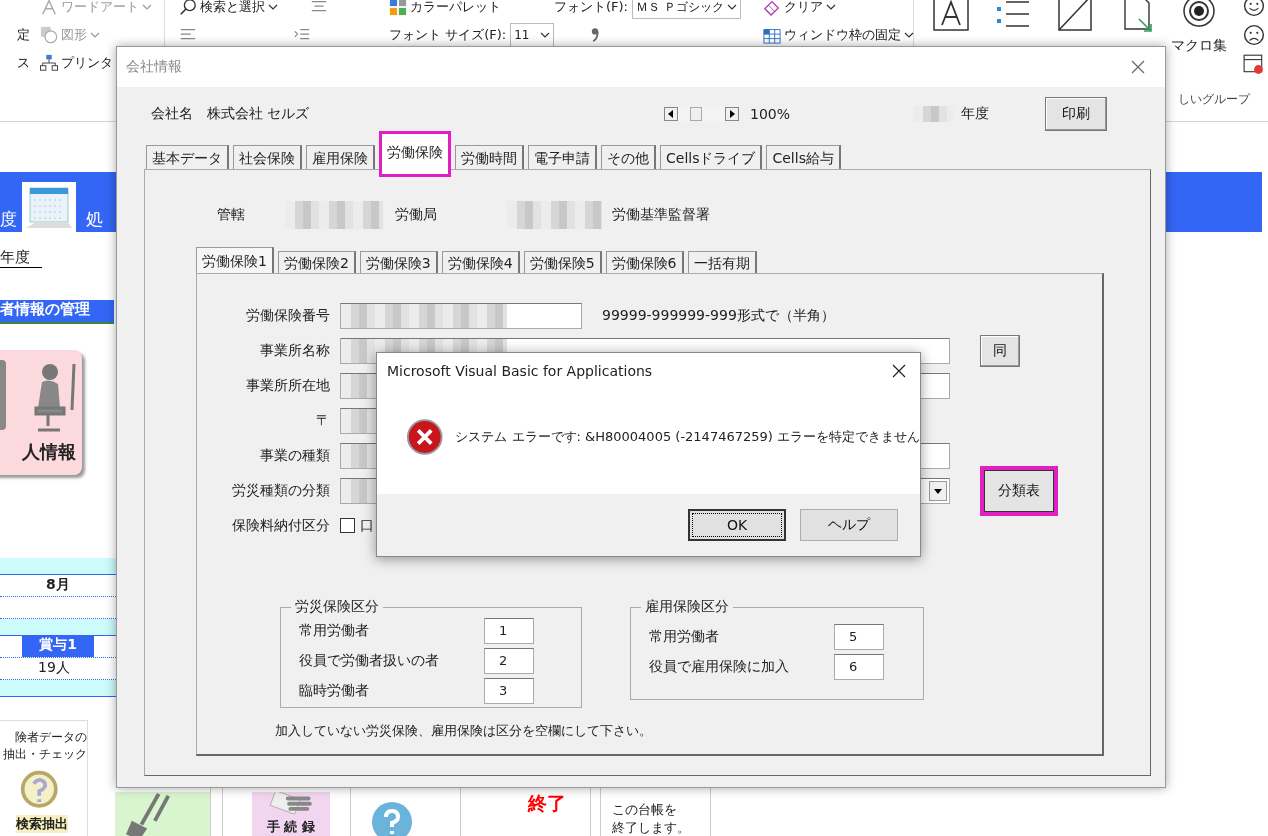  Describe the element at coordinates (1254, 35) in the screenshot. I see `sad-face-icon` at that location.